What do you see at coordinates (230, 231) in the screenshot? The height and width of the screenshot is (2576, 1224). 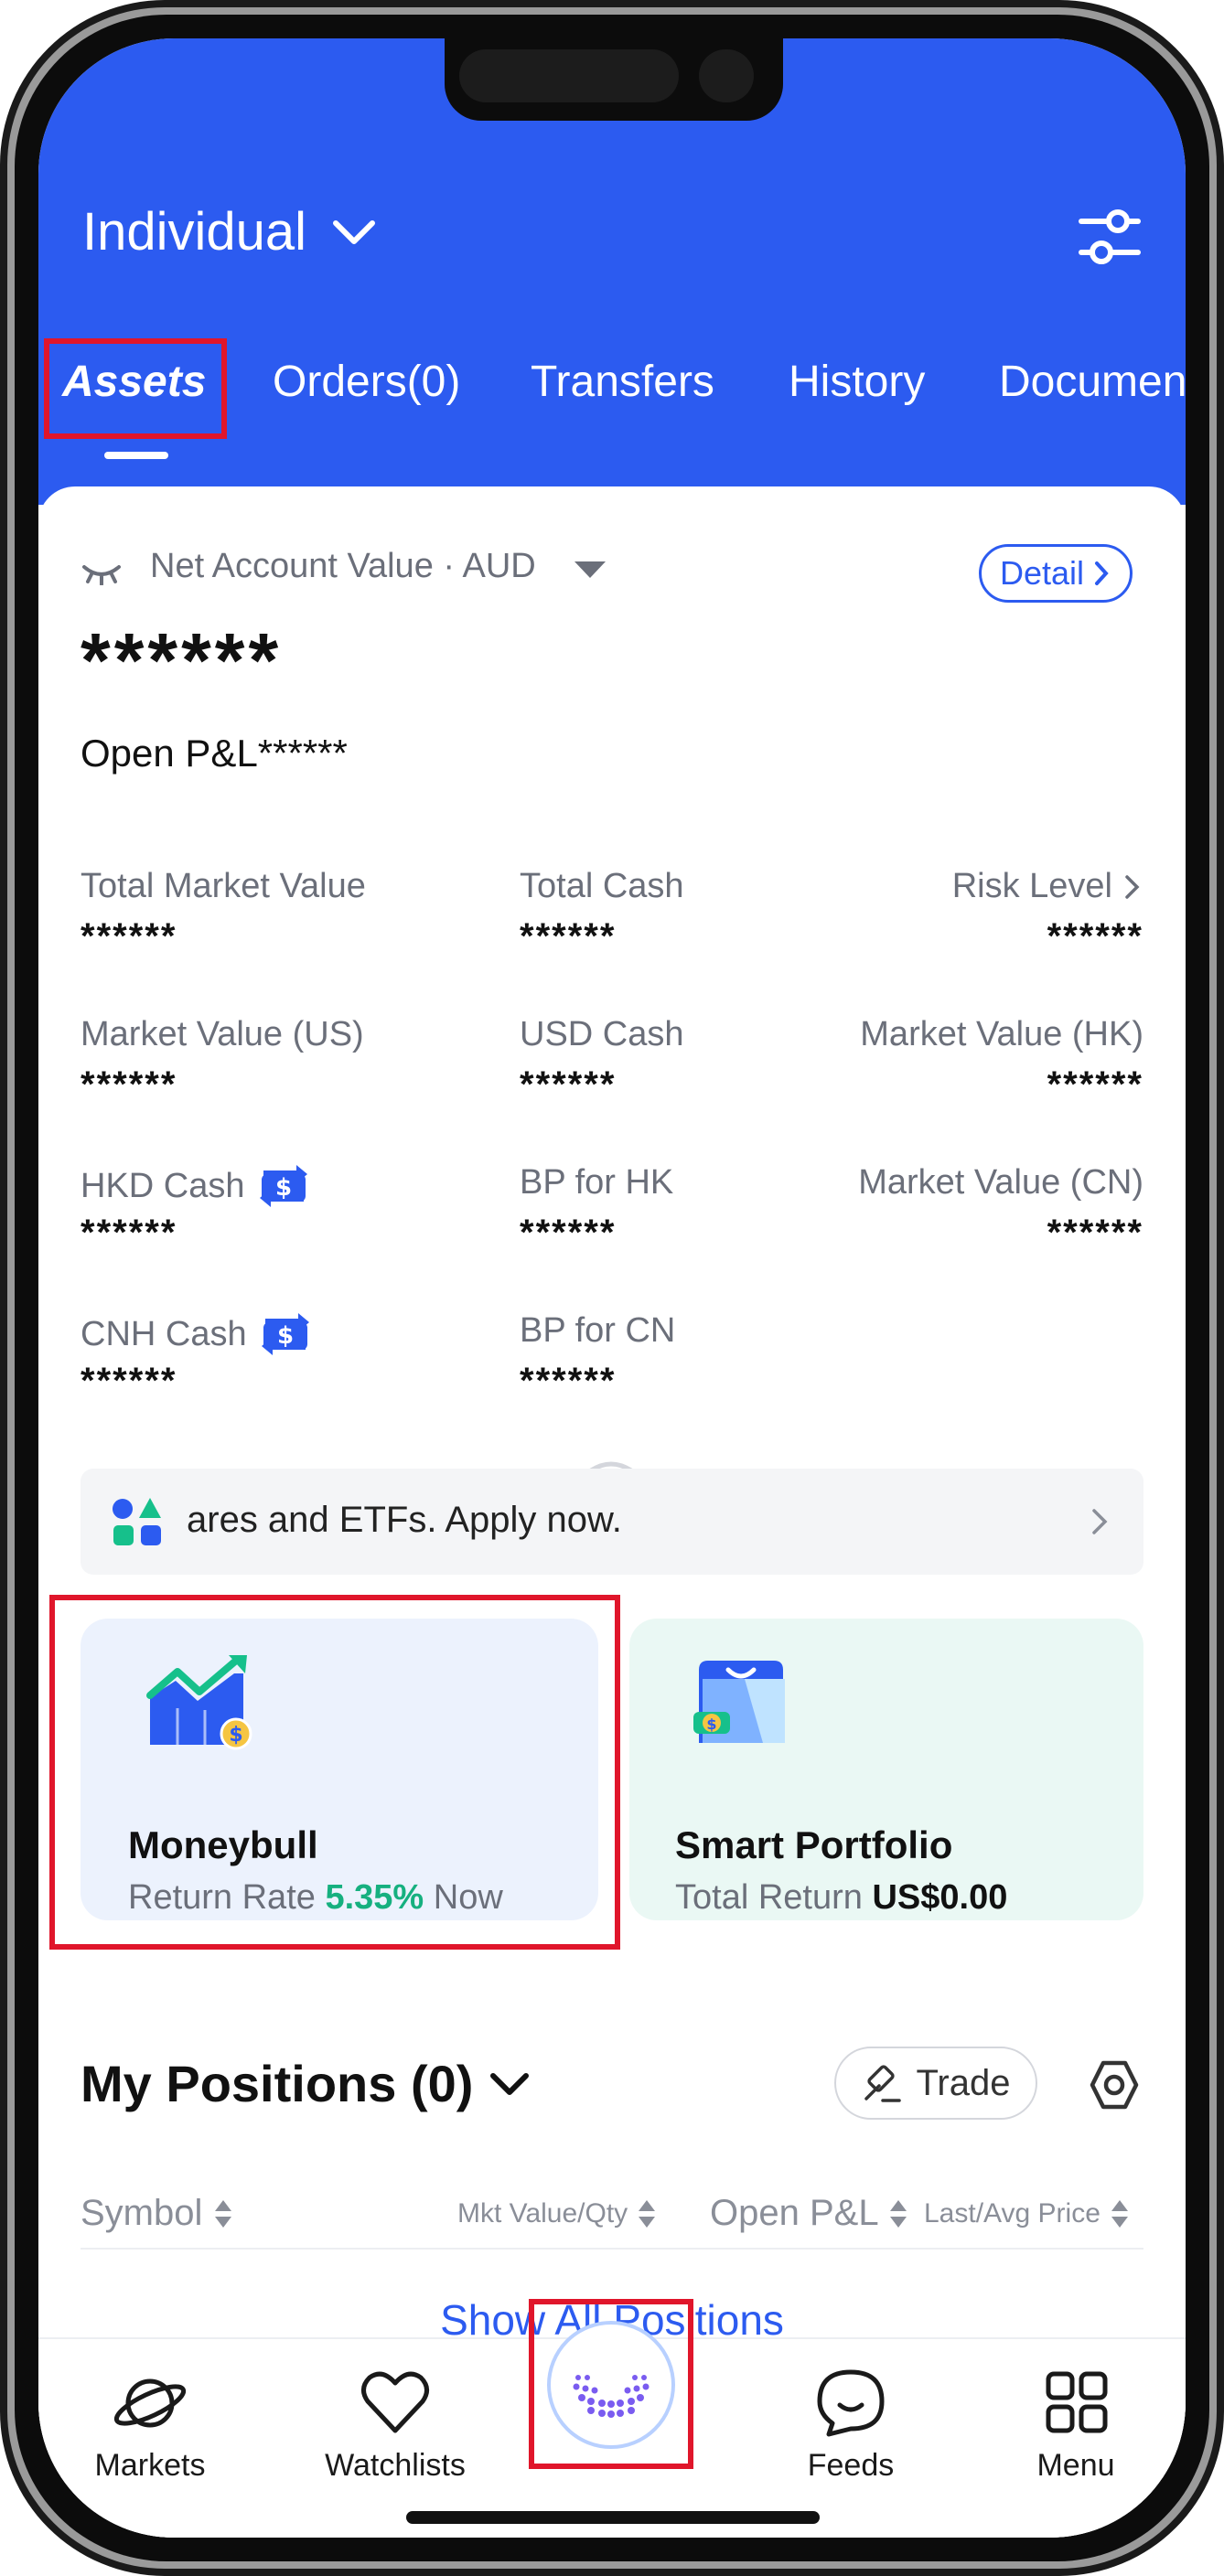 I see `account-selector: Individual` at bounding box center [230, 231].